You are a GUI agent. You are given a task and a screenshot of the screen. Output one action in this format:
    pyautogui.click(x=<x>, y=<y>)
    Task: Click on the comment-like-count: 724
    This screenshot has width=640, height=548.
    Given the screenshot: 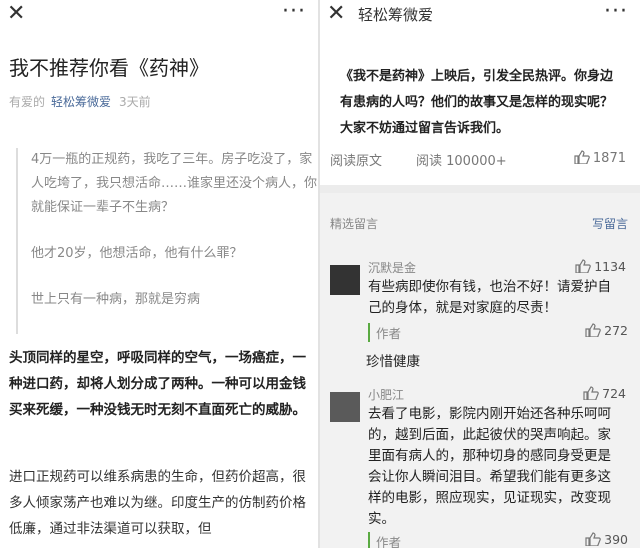 What is the action you would take?
    pyautogui.click(x=614, y=393)
    